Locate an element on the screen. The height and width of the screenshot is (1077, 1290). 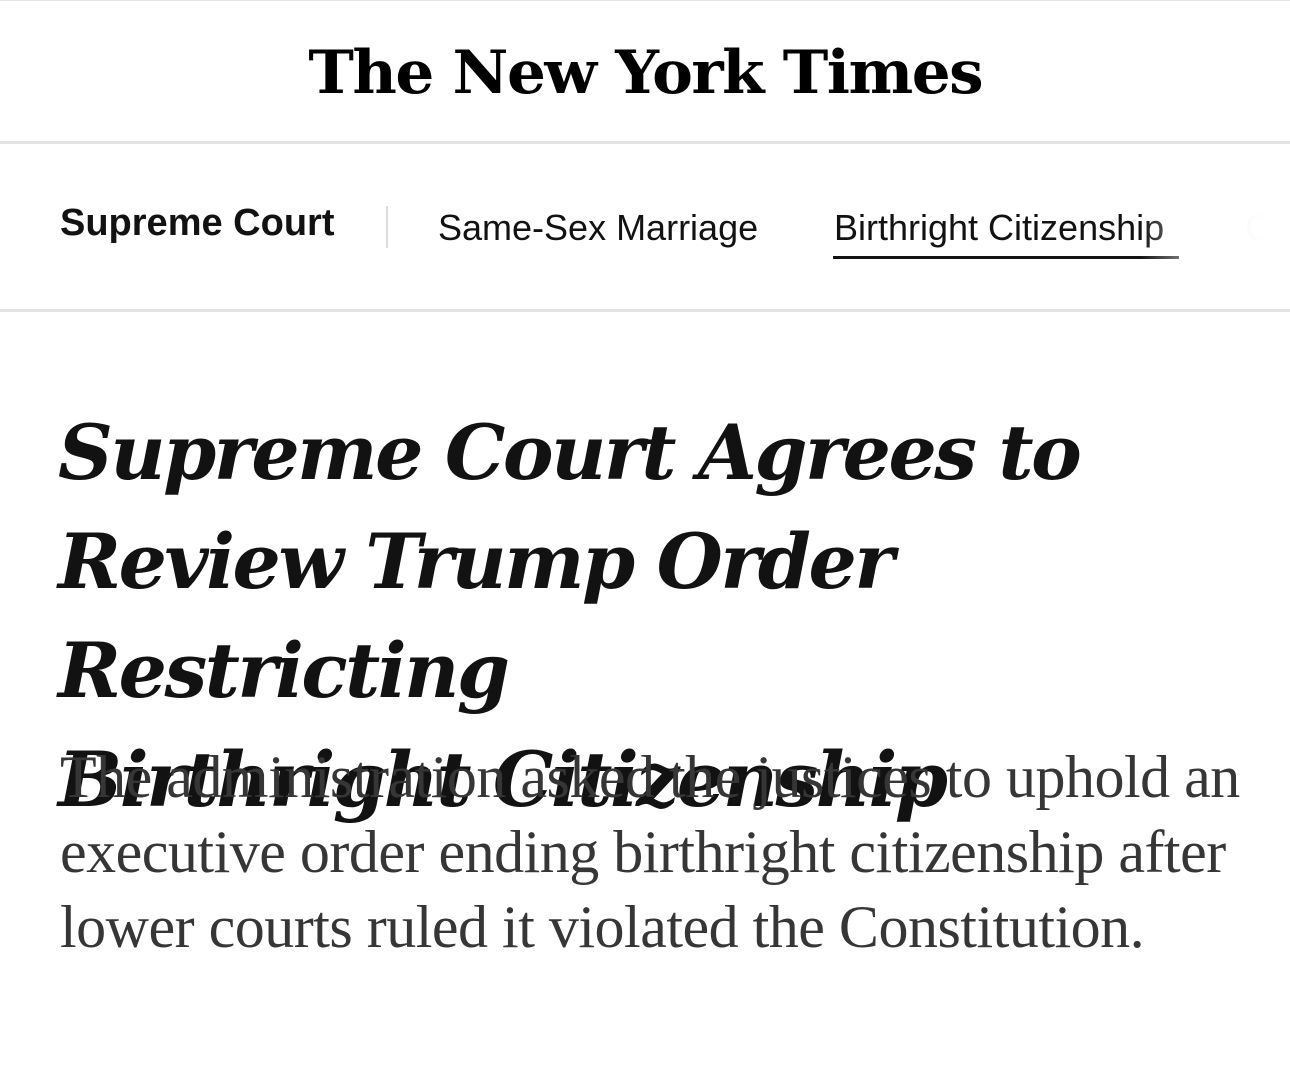
section-title-link: Supreme Court is located at coordinates (197, 223).